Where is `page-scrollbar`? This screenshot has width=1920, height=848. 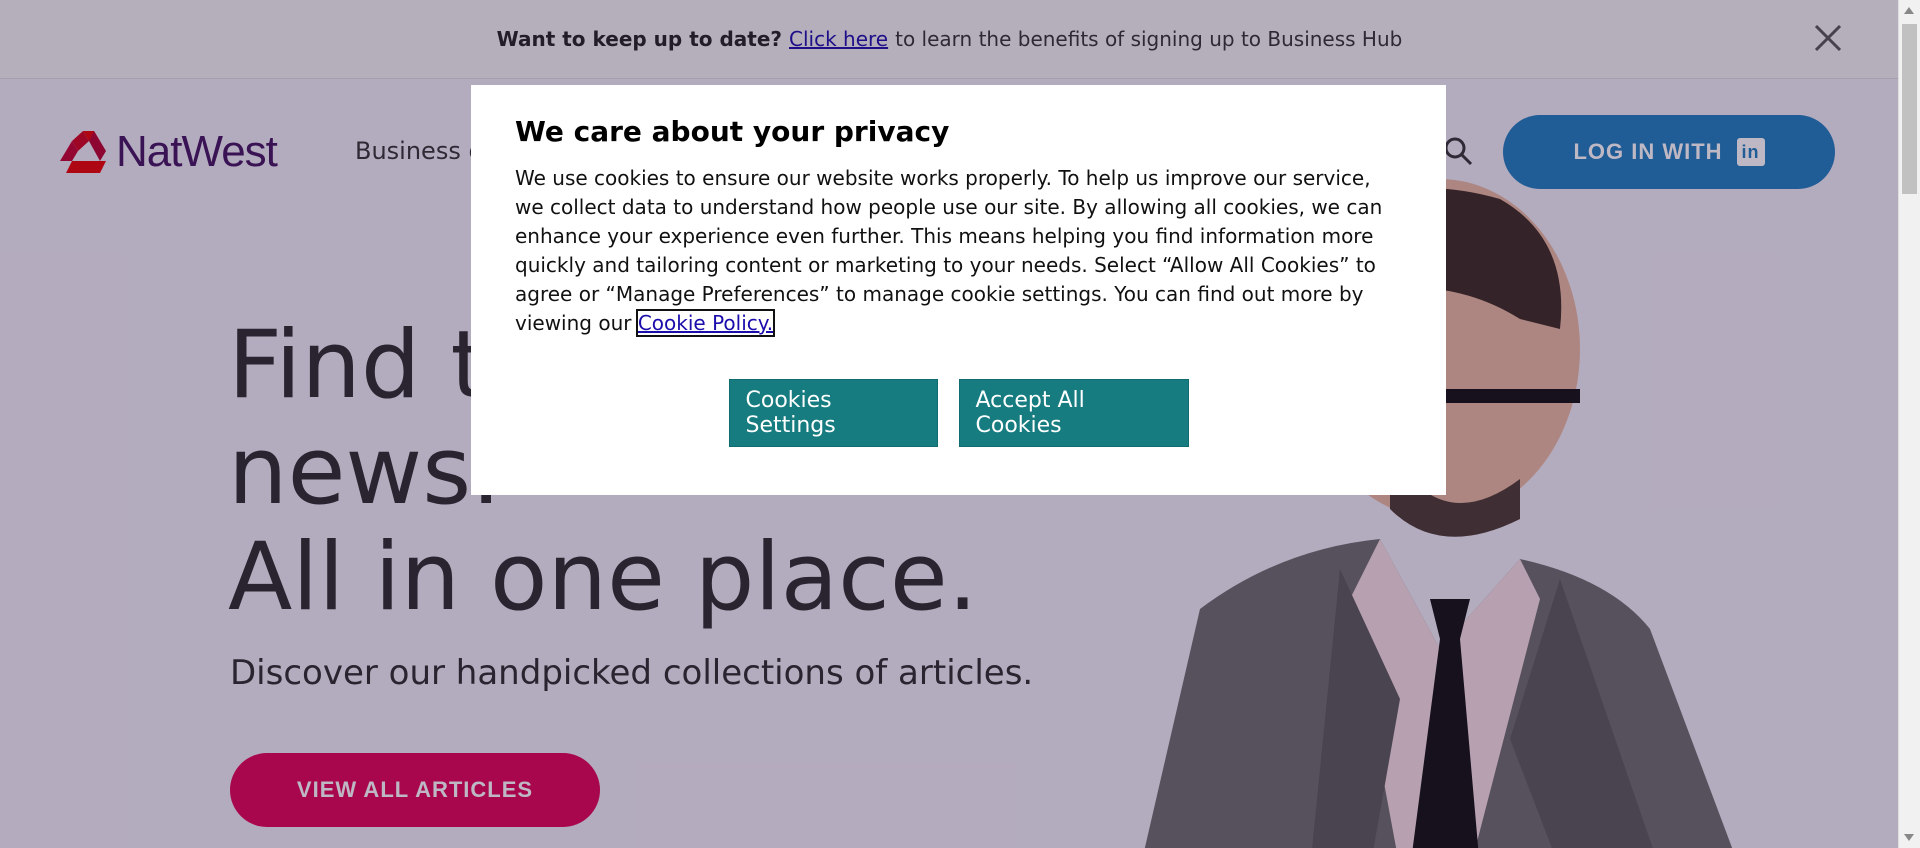 page-scrollbar is located at coordinates (1909, 424).